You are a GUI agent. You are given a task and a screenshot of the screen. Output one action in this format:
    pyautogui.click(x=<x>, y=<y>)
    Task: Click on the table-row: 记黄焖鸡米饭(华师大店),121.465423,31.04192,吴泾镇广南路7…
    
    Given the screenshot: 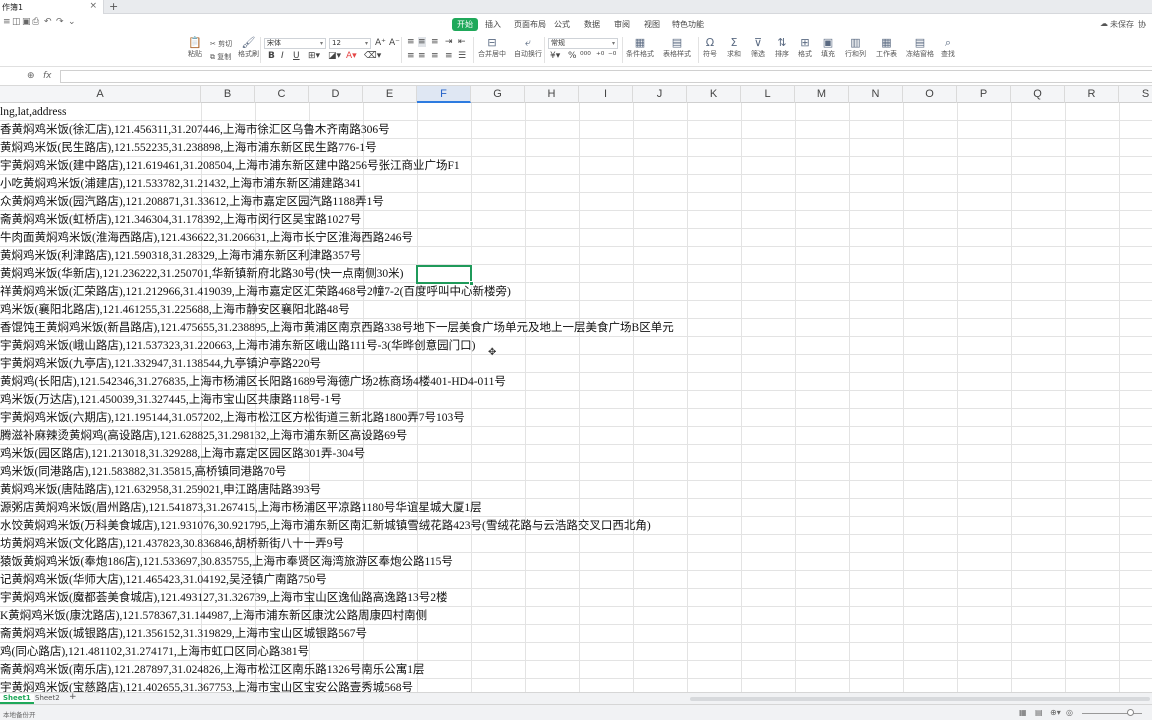 What is the action you would take?
    pyautogui.click(x=576, y=580)
    